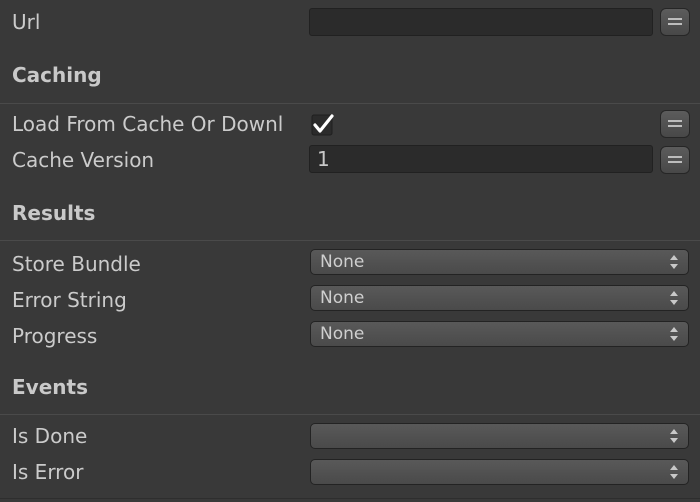  What do you see at coordinates (675, 124) in the screenshot?
I see `load-from-cache-variable-toggle-button` at bounding box center [675, 124].